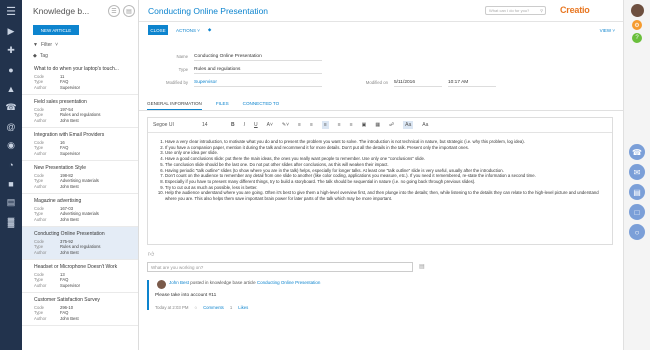 Image resolution: width=650 pixels, height=350 pixels. I want to click on comment-icon: ○, so click(195, 307).